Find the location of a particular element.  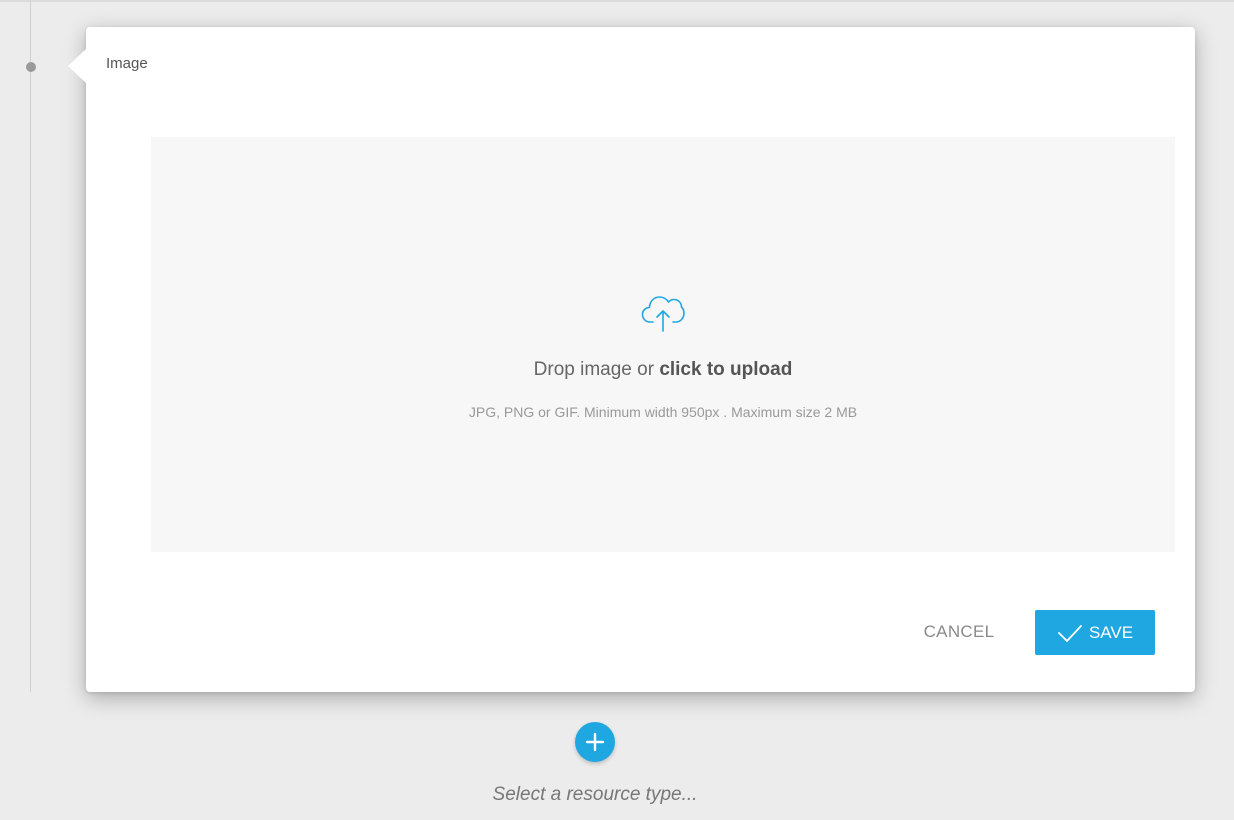

plus-icon is located at coordinates (595, 742).